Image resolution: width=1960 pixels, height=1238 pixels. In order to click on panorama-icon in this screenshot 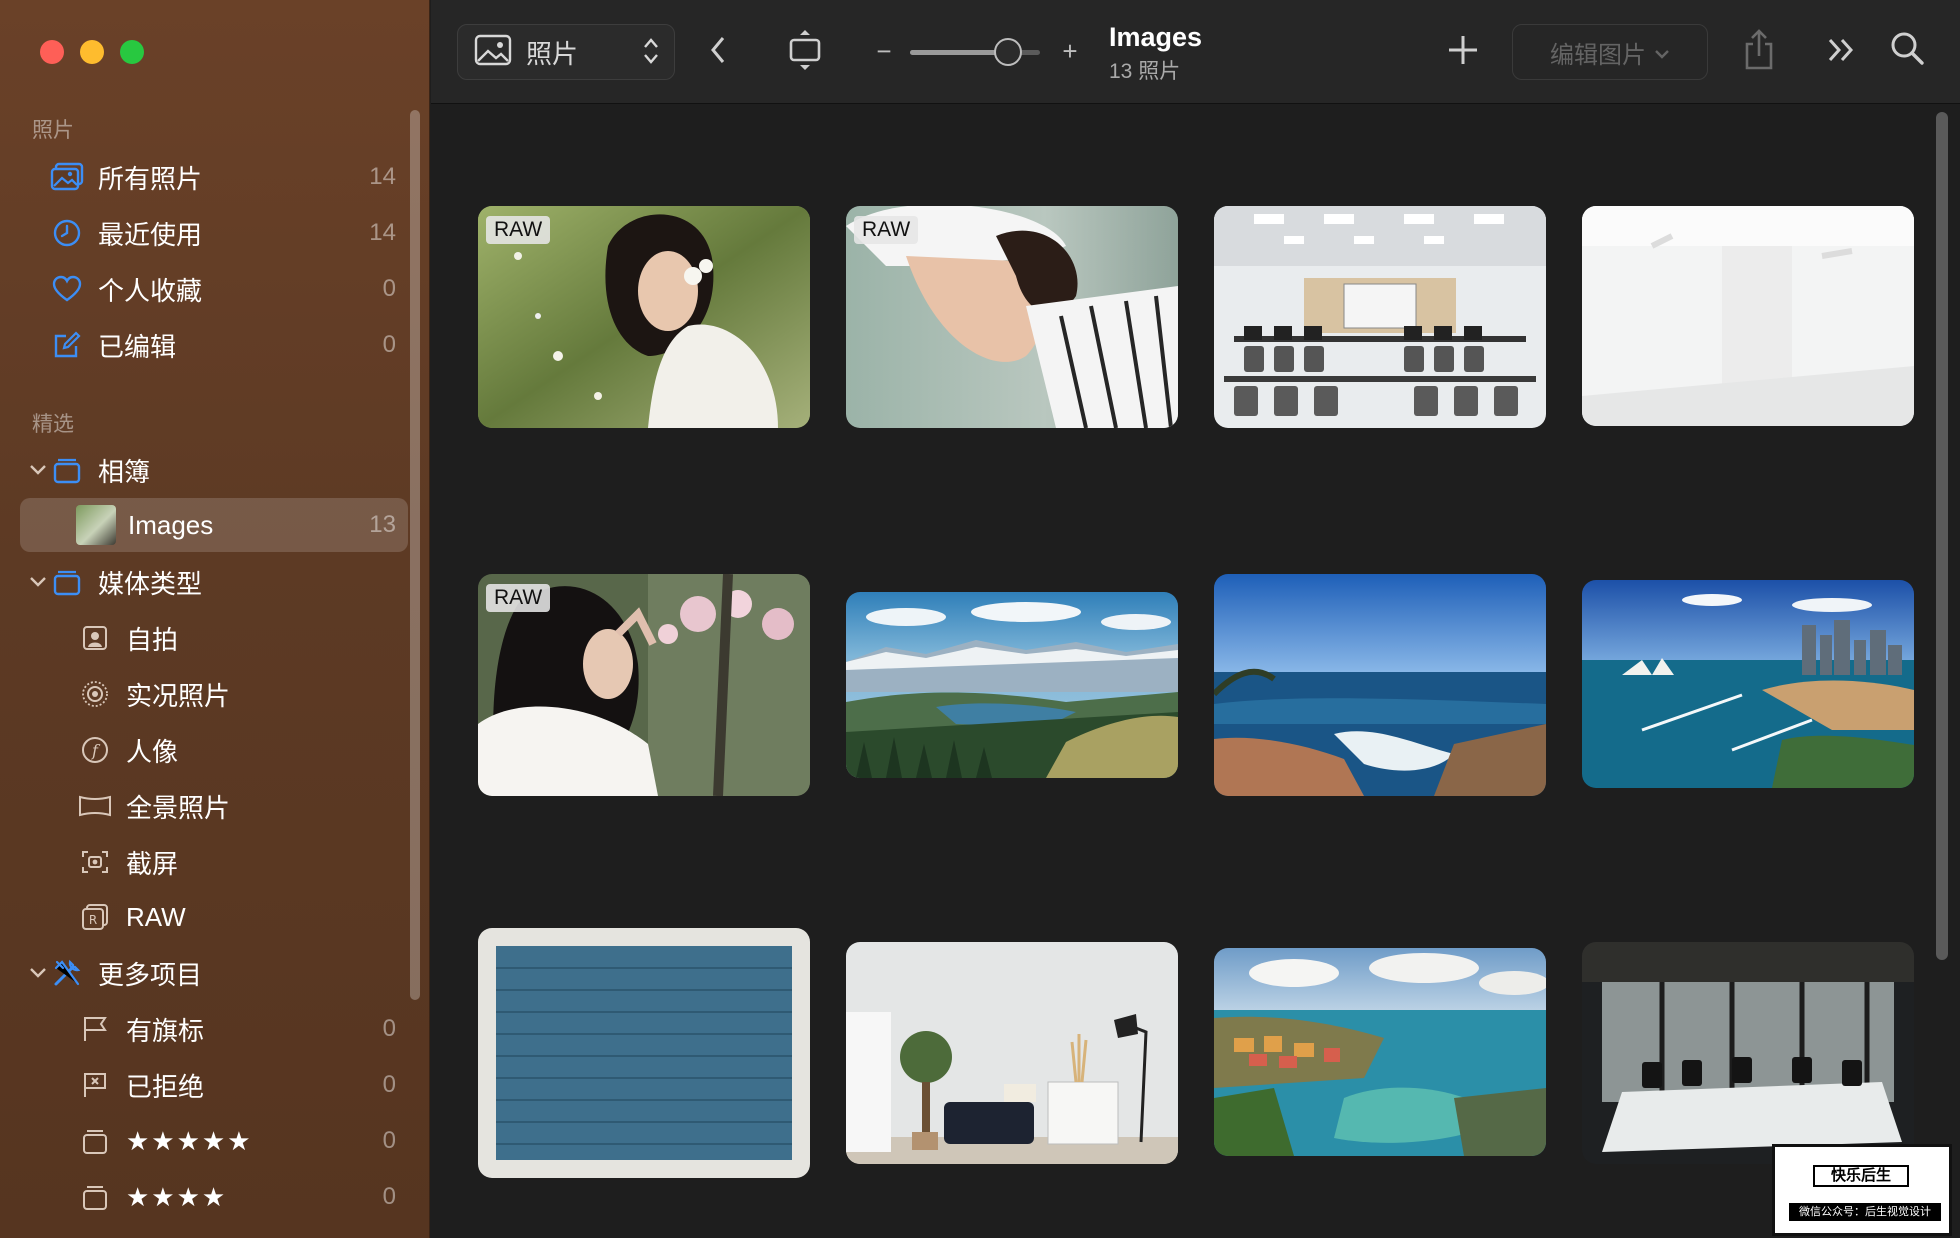, I will do `click(95, 806)`.